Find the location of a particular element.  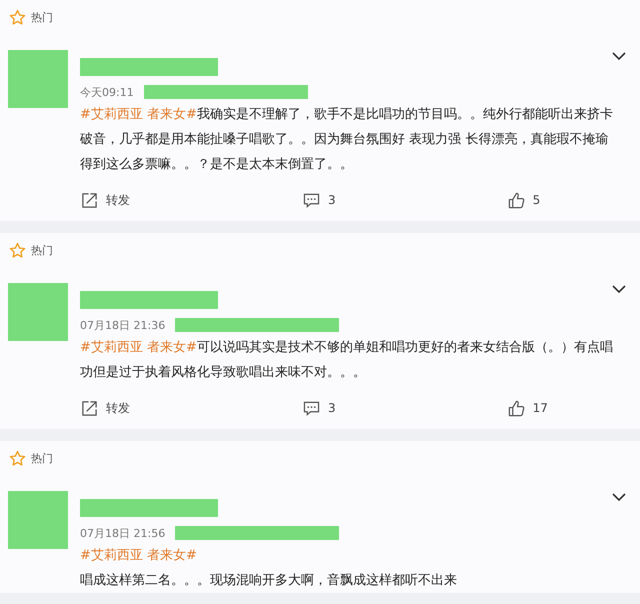

like-count: 5 is located at coordinates (536, 200).